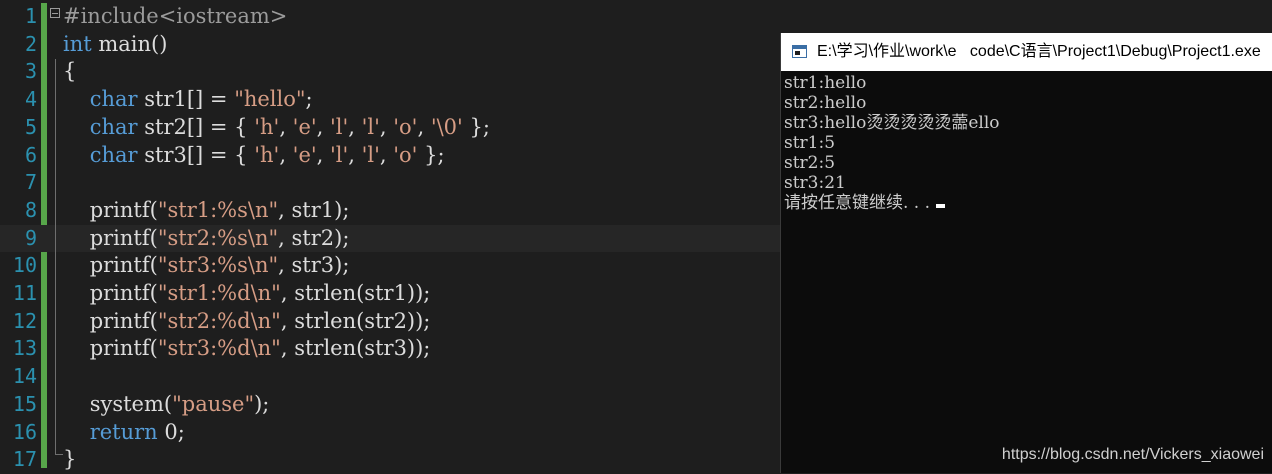  Describe the element at coordinates (124, 433) in the screenshot. I see `code-text: return 0;` at that location.